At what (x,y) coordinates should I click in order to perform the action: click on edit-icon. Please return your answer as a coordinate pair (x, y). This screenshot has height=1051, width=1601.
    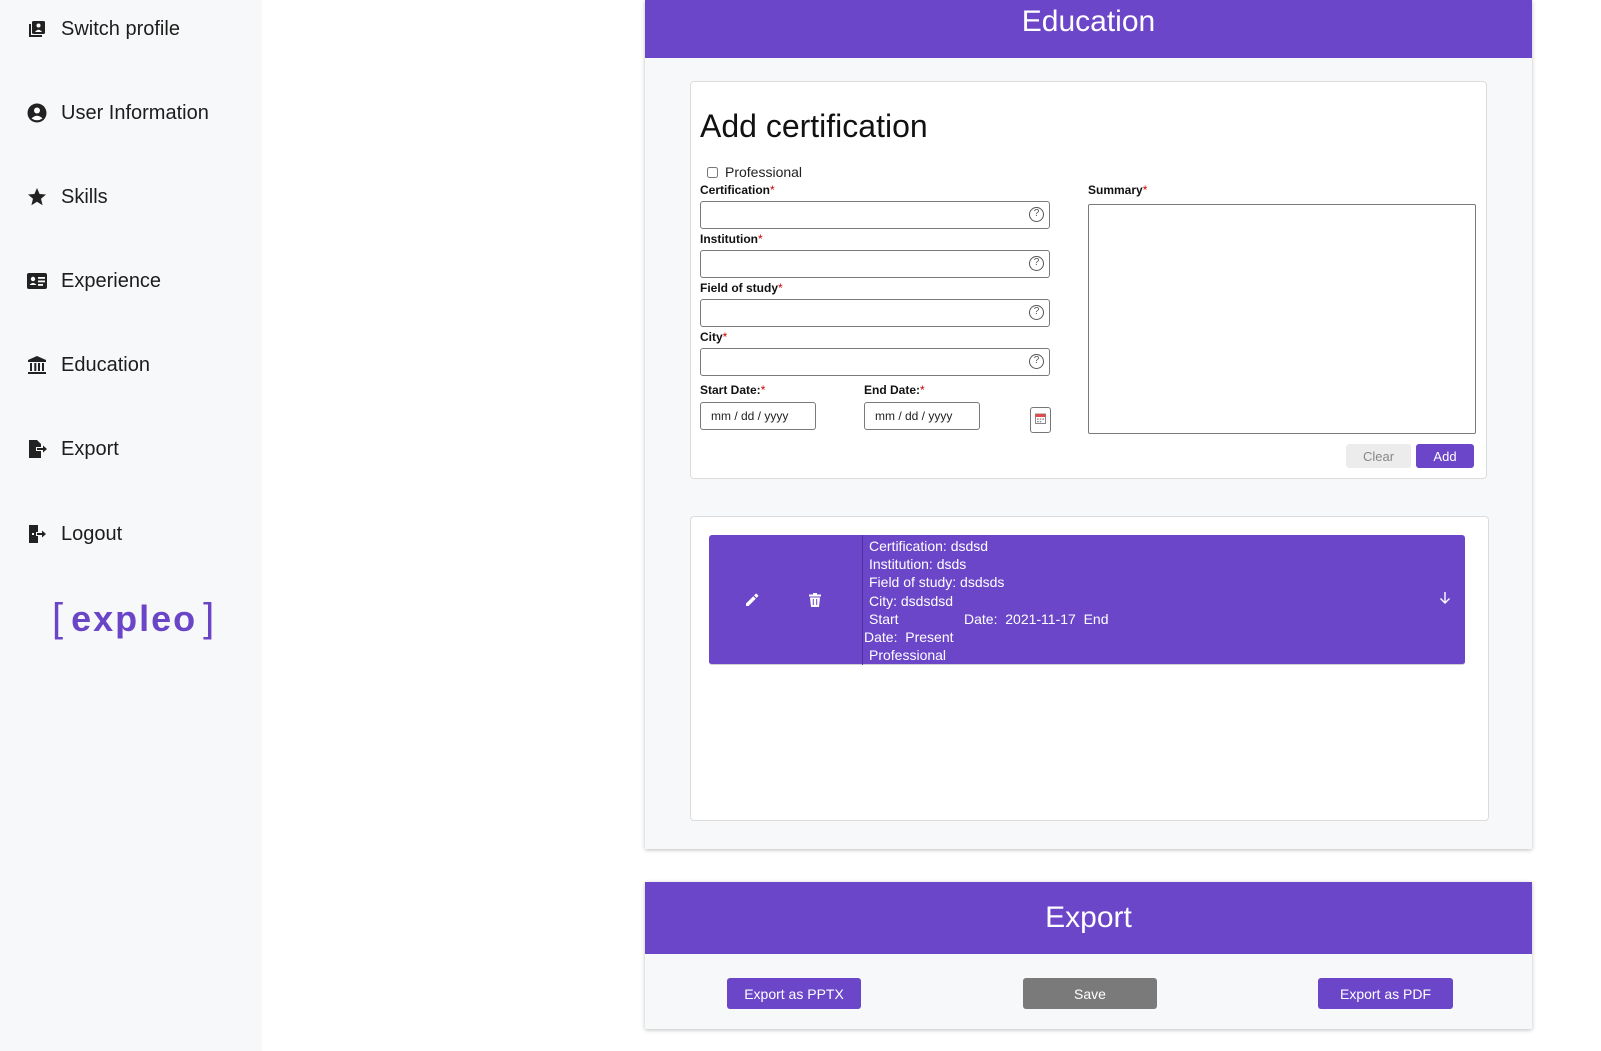
    Looking at the image, I should click on (752, 600).